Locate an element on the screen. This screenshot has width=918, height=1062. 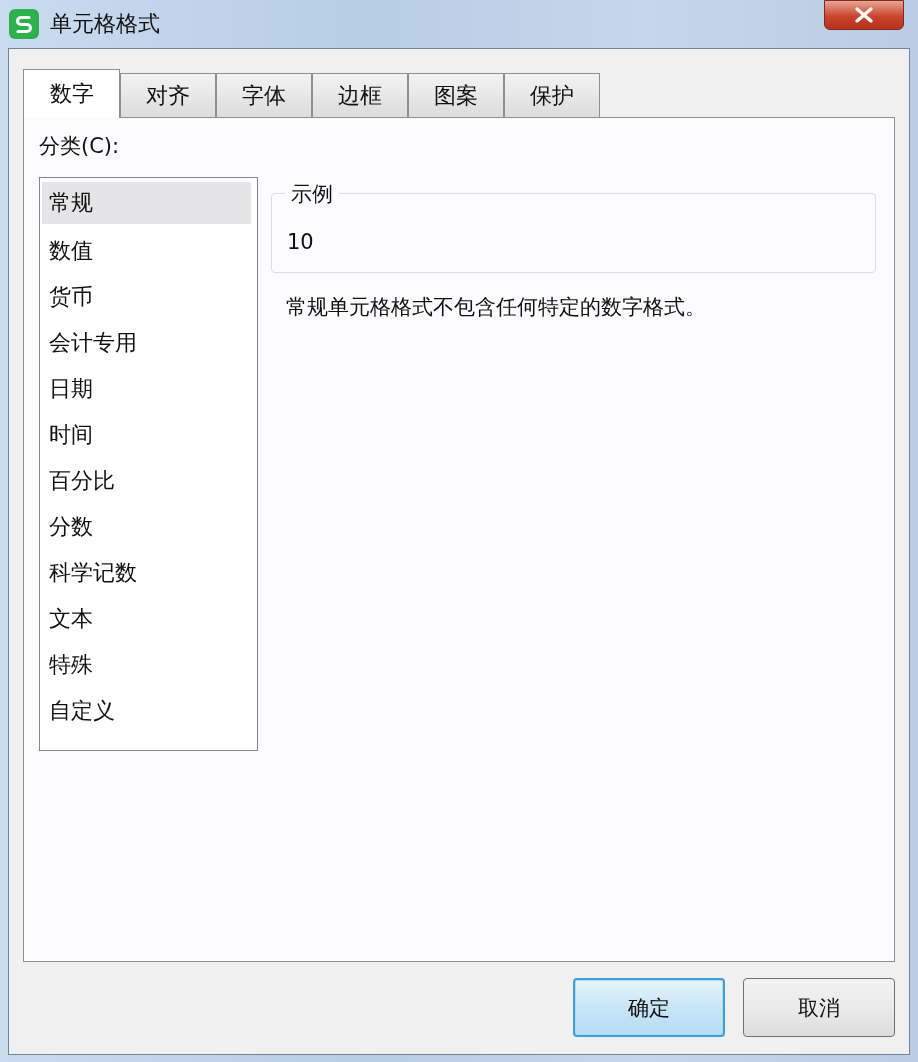
close-button is located at coordinates (864, 15).